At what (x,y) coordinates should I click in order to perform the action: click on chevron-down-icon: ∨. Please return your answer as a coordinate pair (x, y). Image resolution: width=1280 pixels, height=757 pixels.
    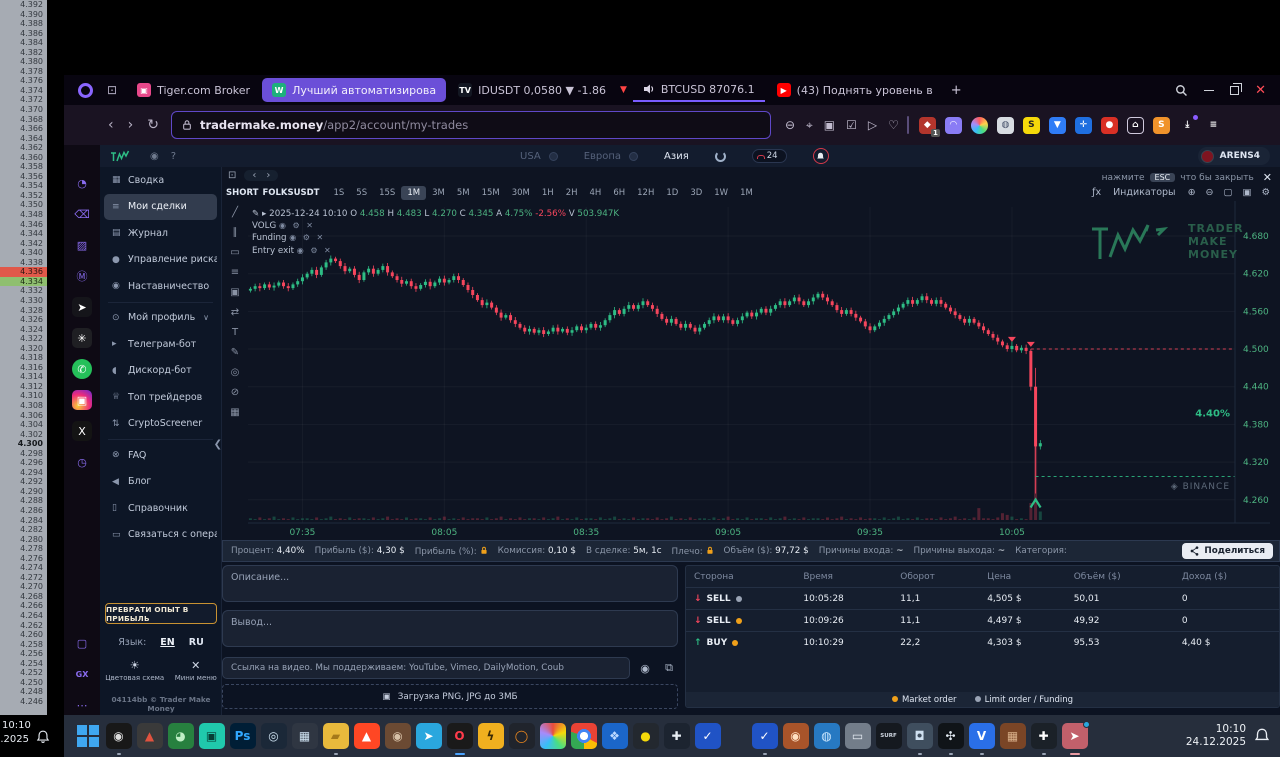
    Looking at the image, I should click on (206, 317).